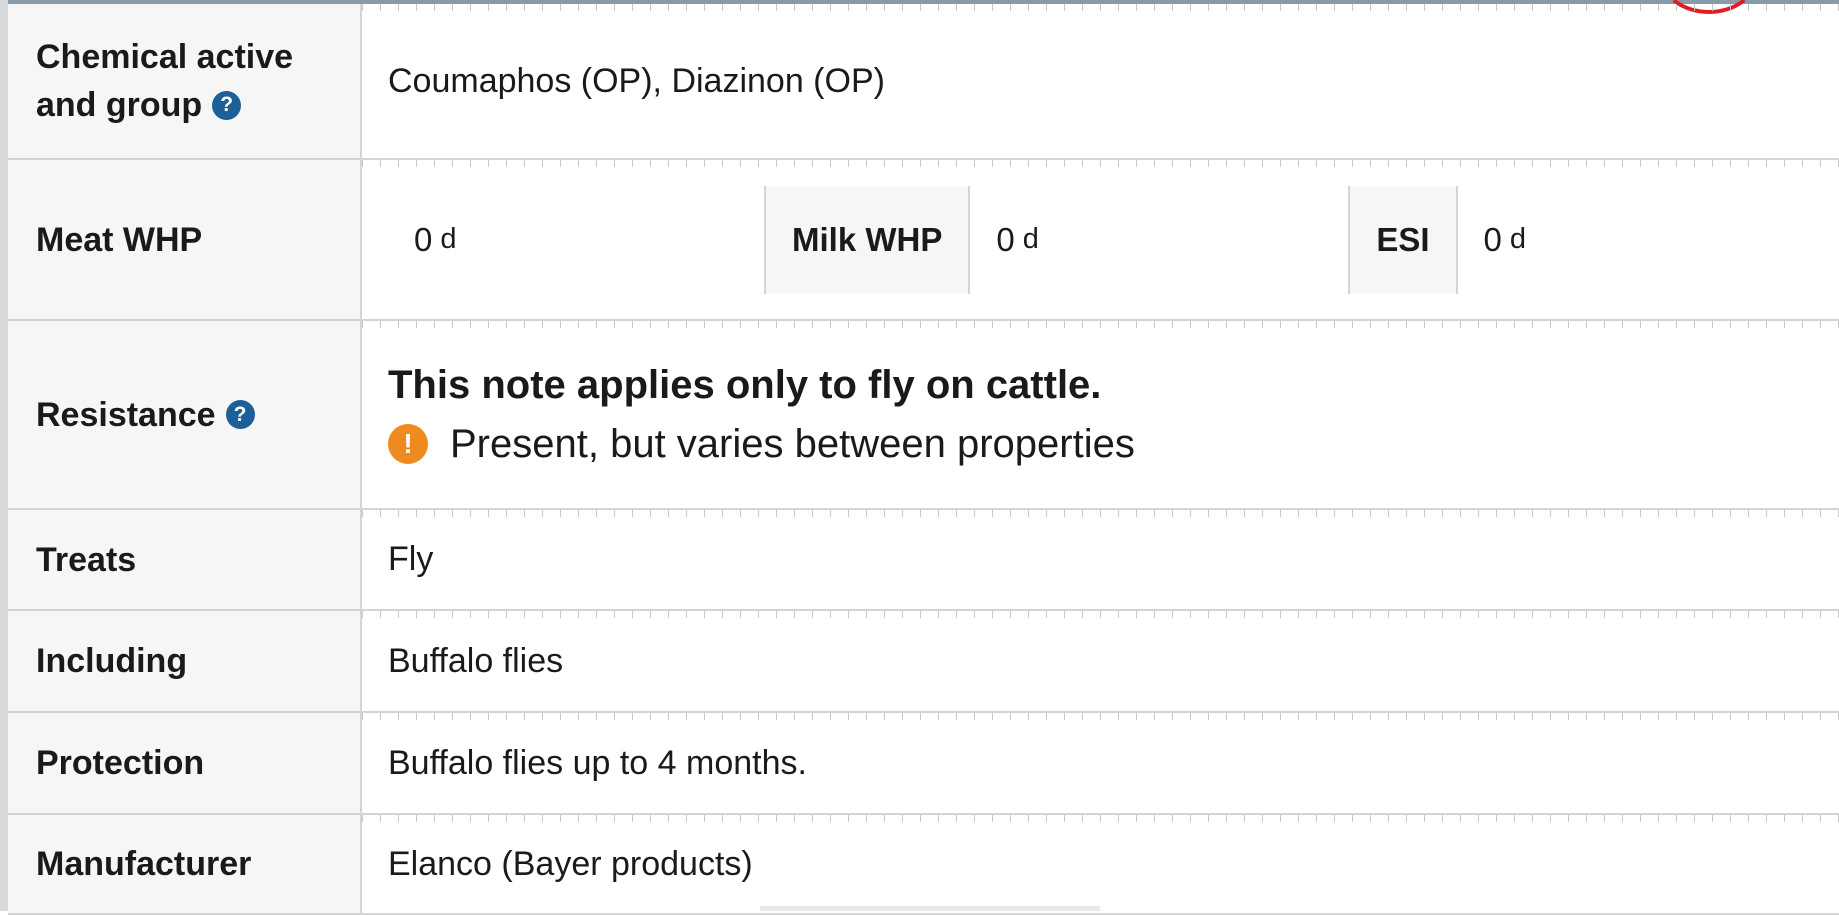 Image resolution: width=1839 pixels, height=915 pixels. I want to click on row-protection: Protection Buffalo flies up to 4 months., so click(923, 763).